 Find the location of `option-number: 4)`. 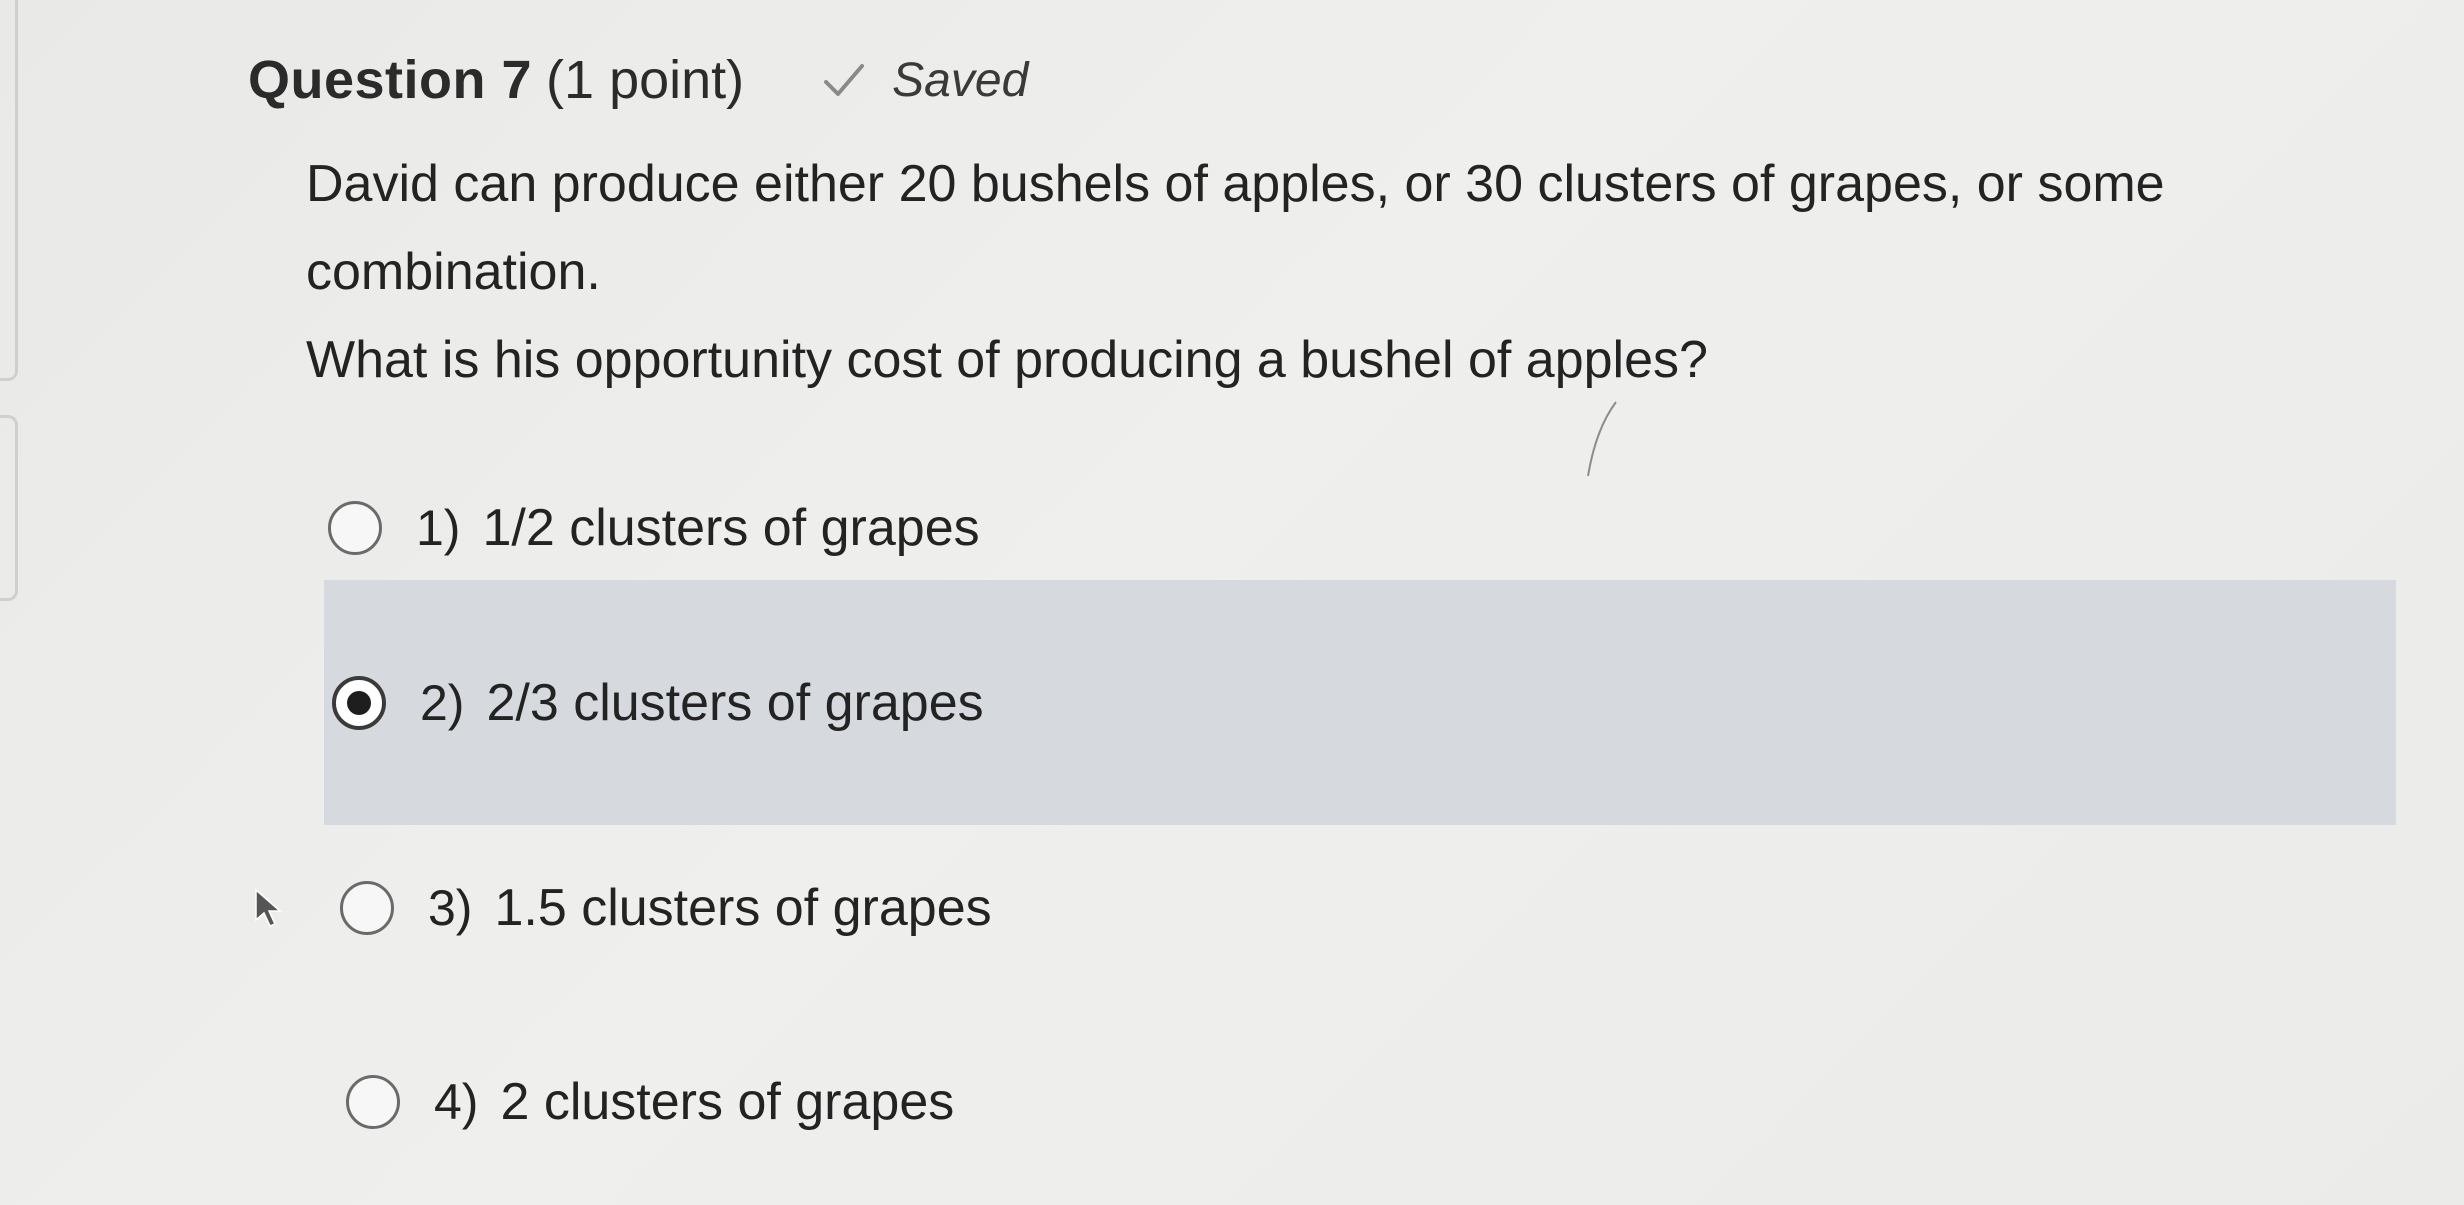

option-number: 4) is located at coordinates (456, 1102).